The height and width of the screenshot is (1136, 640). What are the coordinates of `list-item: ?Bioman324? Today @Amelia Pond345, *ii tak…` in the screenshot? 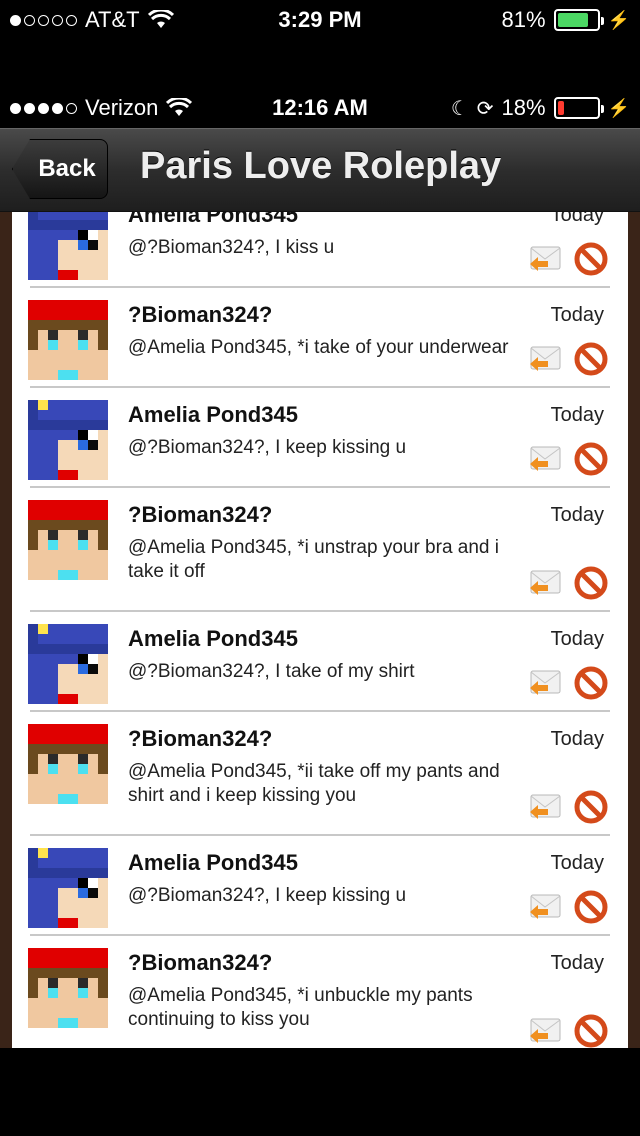 It's located at (320, 774).